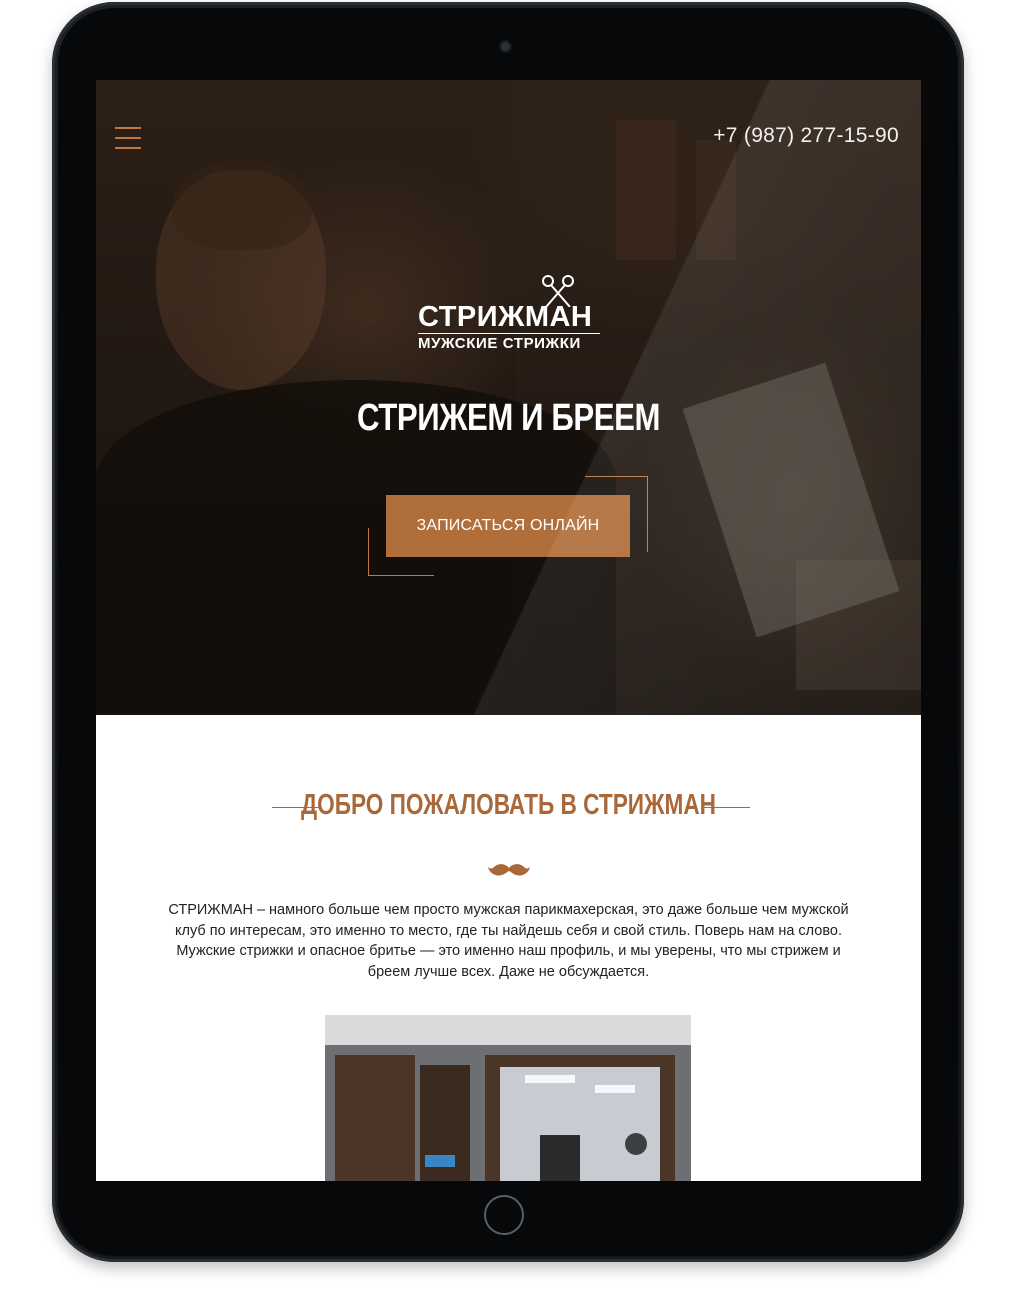  Describe the element at coordinates (509, 333) in the screenshot. I see `logo-divider` at that location.